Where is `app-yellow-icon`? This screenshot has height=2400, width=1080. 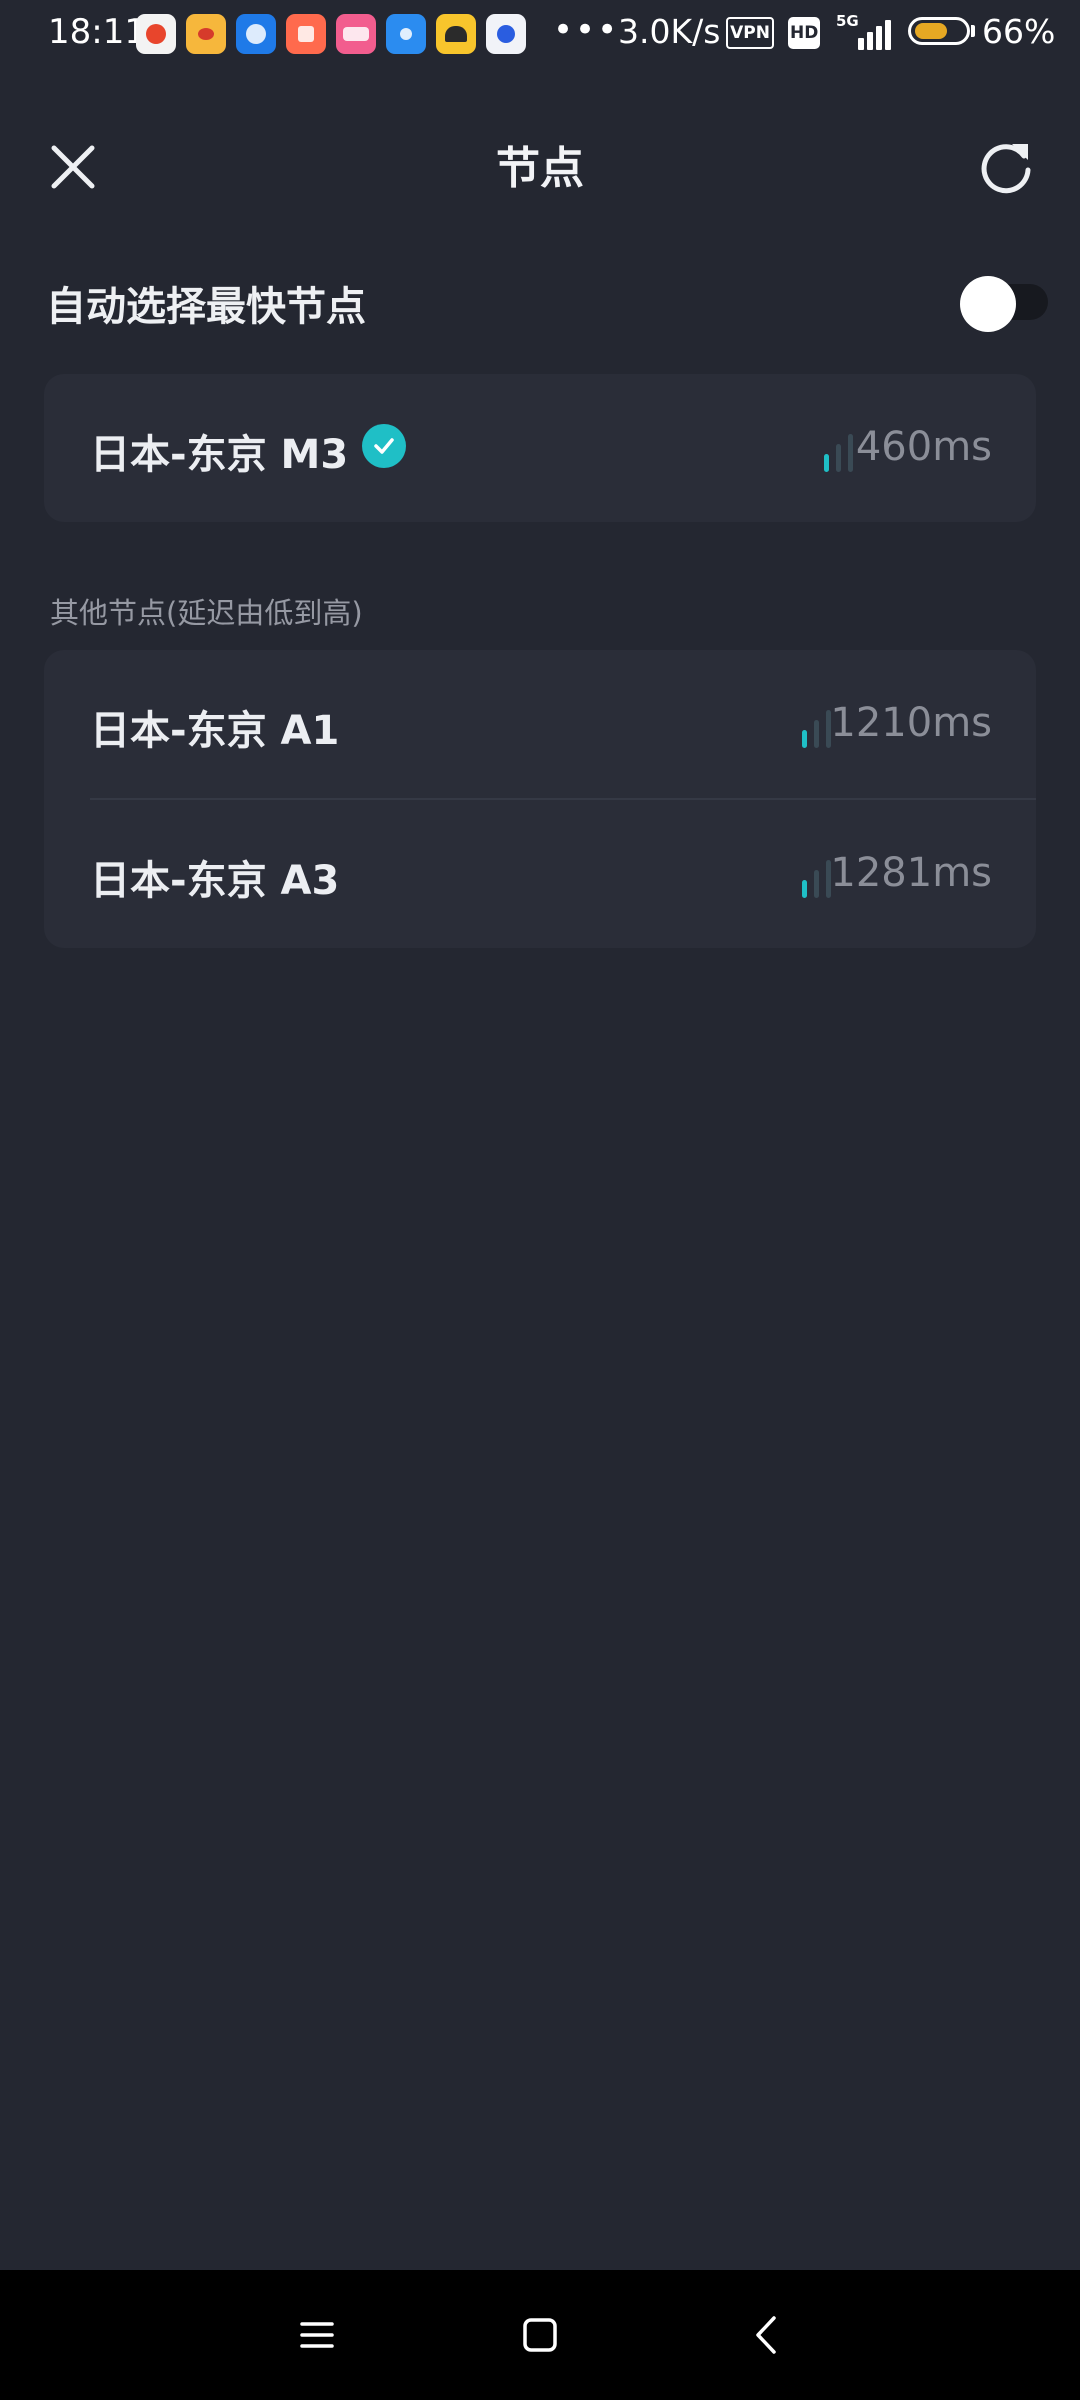
app-yellow-icon is located at coordinates (456, 34).